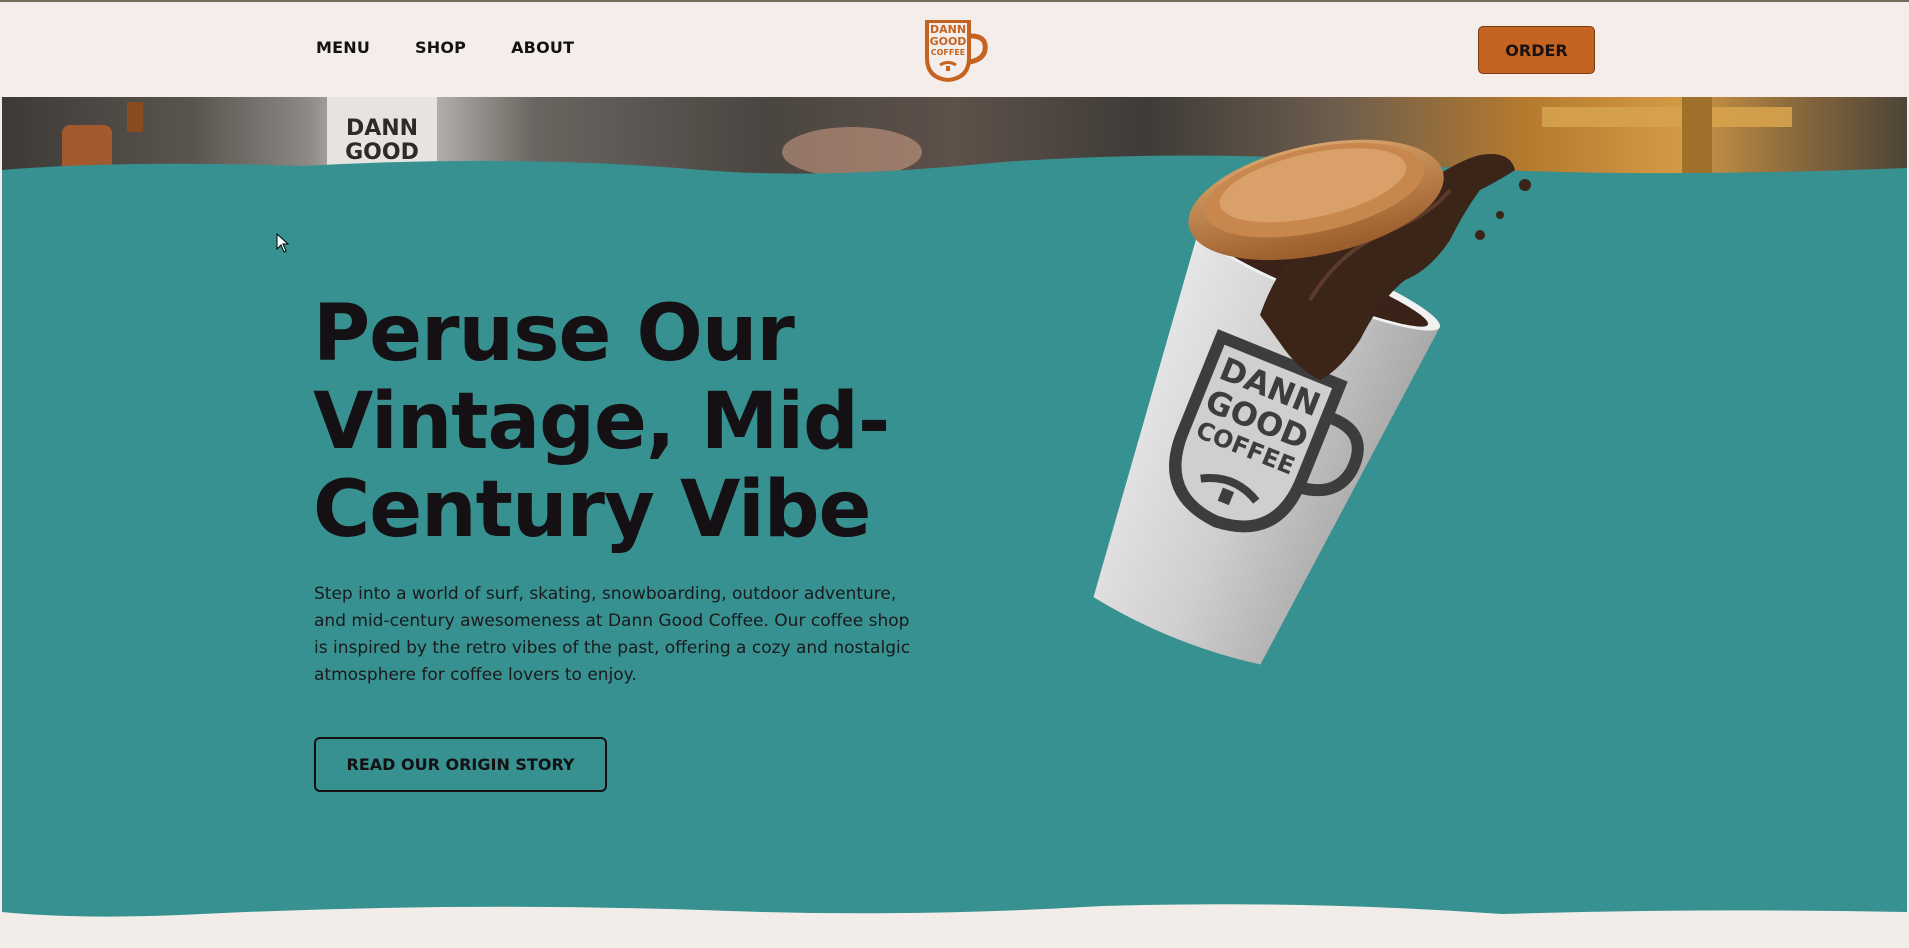 The width and height of the screenshot is (1909, 948). I want to click on nav-menu-link: MENU, so click(343, 47).